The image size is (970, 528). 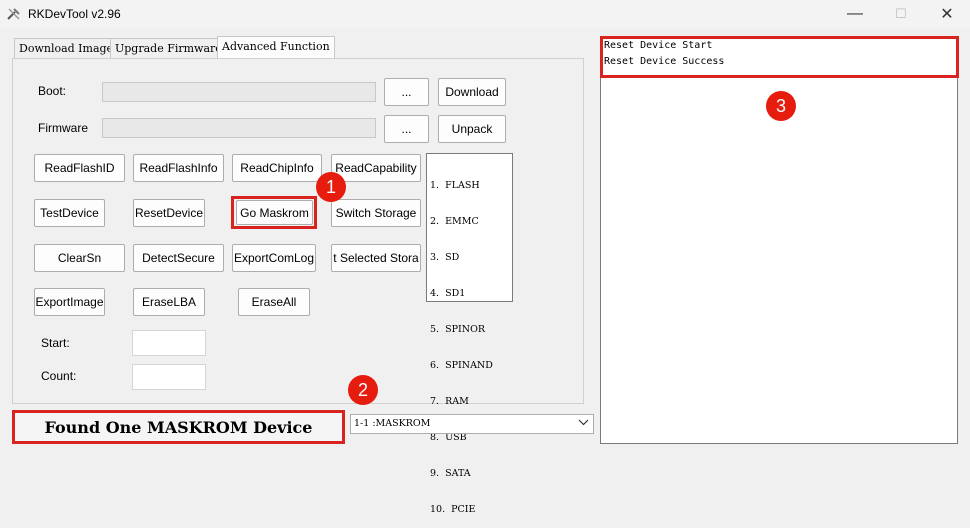 I want to click on device-select-value: 1-1 :MASKROM, so click(x=392, y=423).